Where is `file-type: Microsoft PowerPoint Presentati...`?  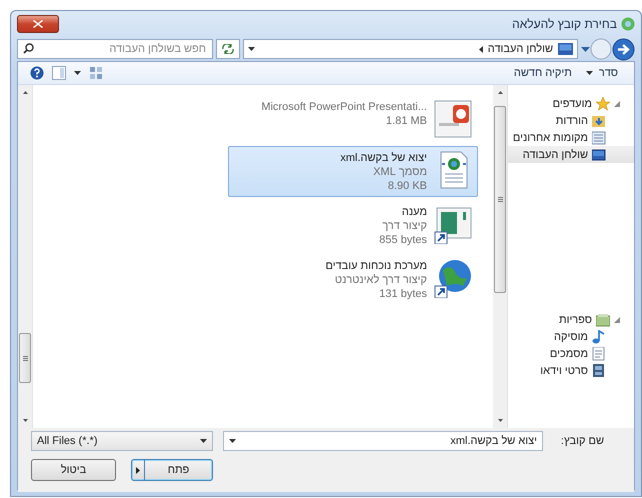 file-type: Microsoft PowerPoint Presentati... is located at coordinates (344, 107).